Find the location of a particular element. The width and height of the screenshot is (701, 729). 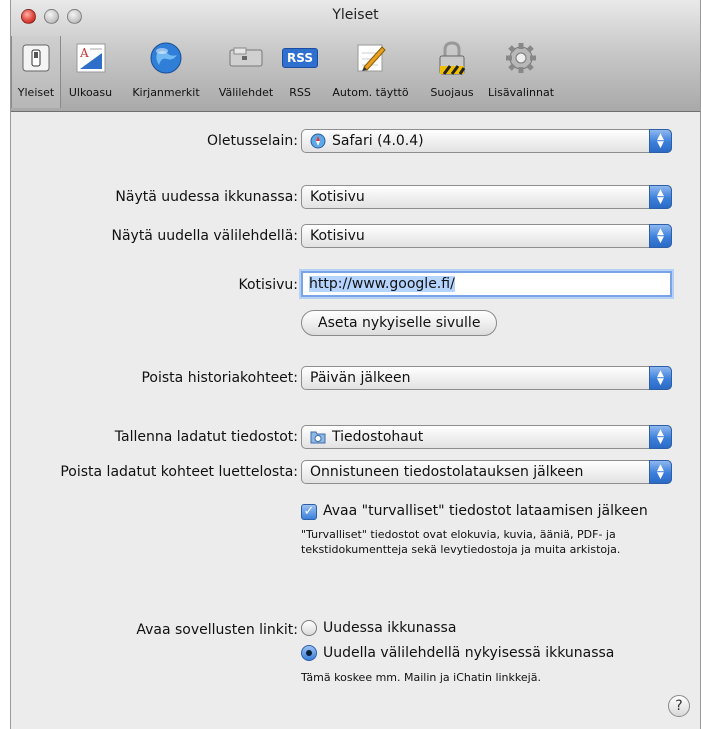

default-browser-label: Oletusselain: is located at coordinates (252, 141).